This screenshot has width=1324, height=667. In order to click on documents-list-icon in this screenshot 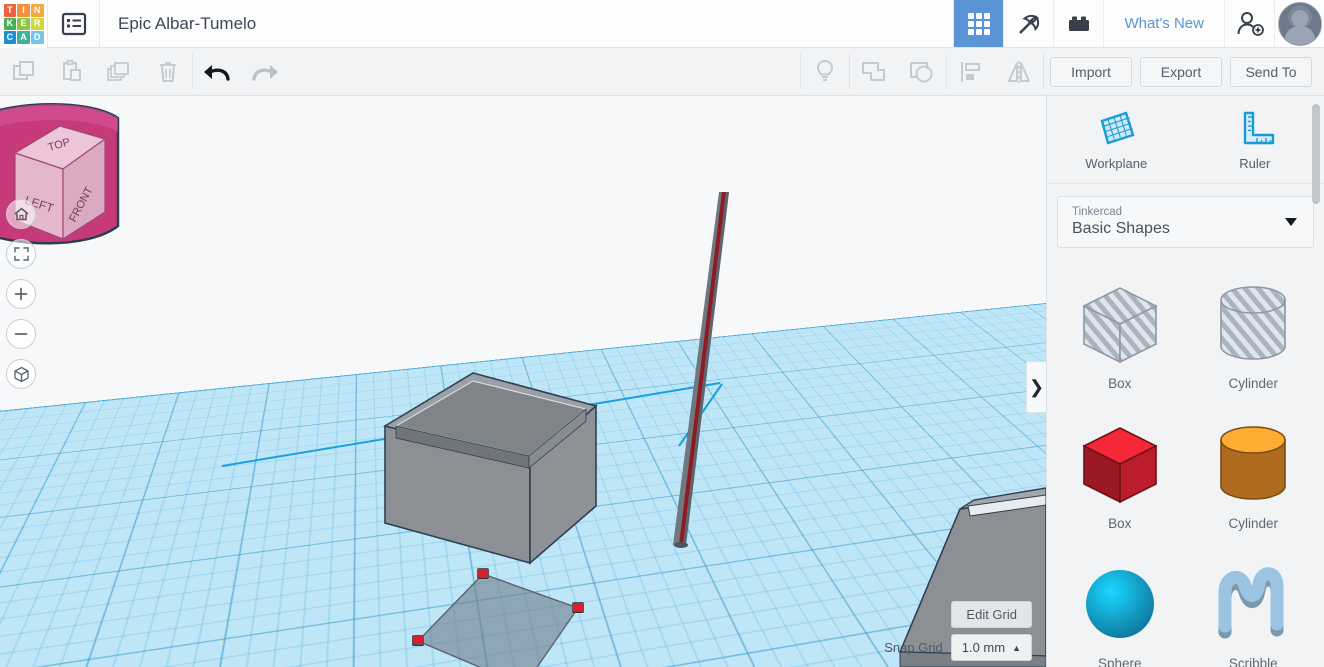, I will do `click(74, 23)`.